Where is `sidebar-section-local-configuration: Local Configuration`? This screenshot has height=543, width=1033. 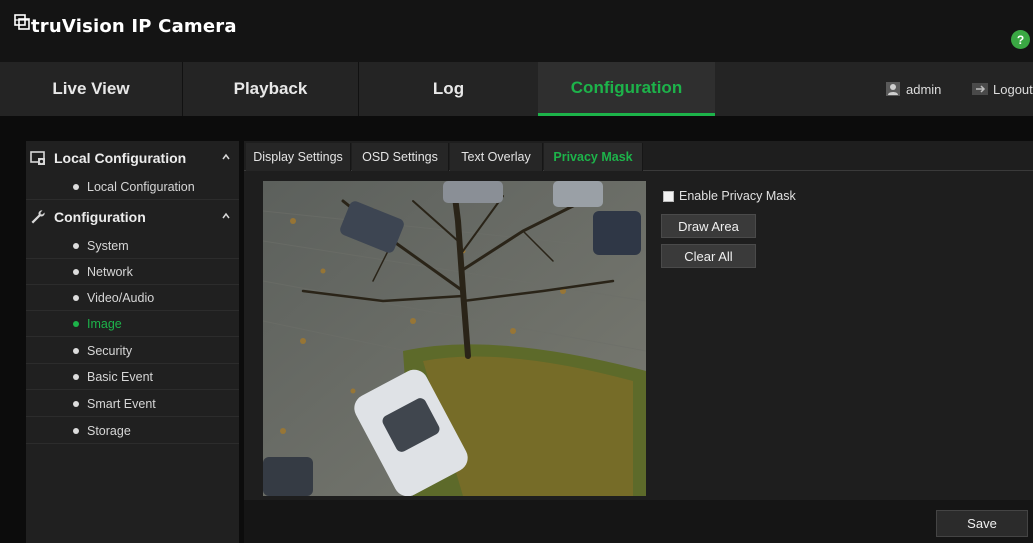
sidebar-section-local-configuration: Local Configuration is located at coordinates (132, 158).